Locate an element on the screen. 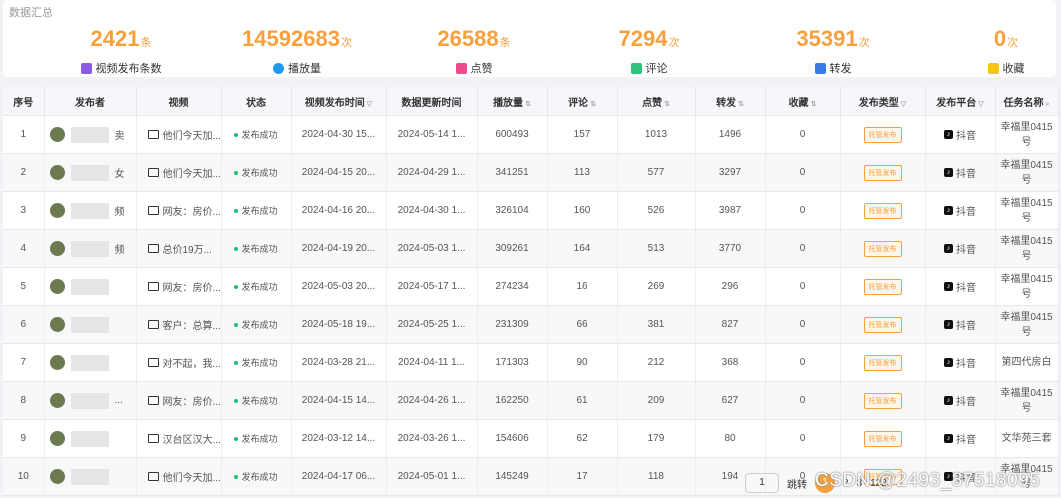 This screenshot has width=1061, height=498. page-jump-button: 跳转 is located at coordinates (797, 483).